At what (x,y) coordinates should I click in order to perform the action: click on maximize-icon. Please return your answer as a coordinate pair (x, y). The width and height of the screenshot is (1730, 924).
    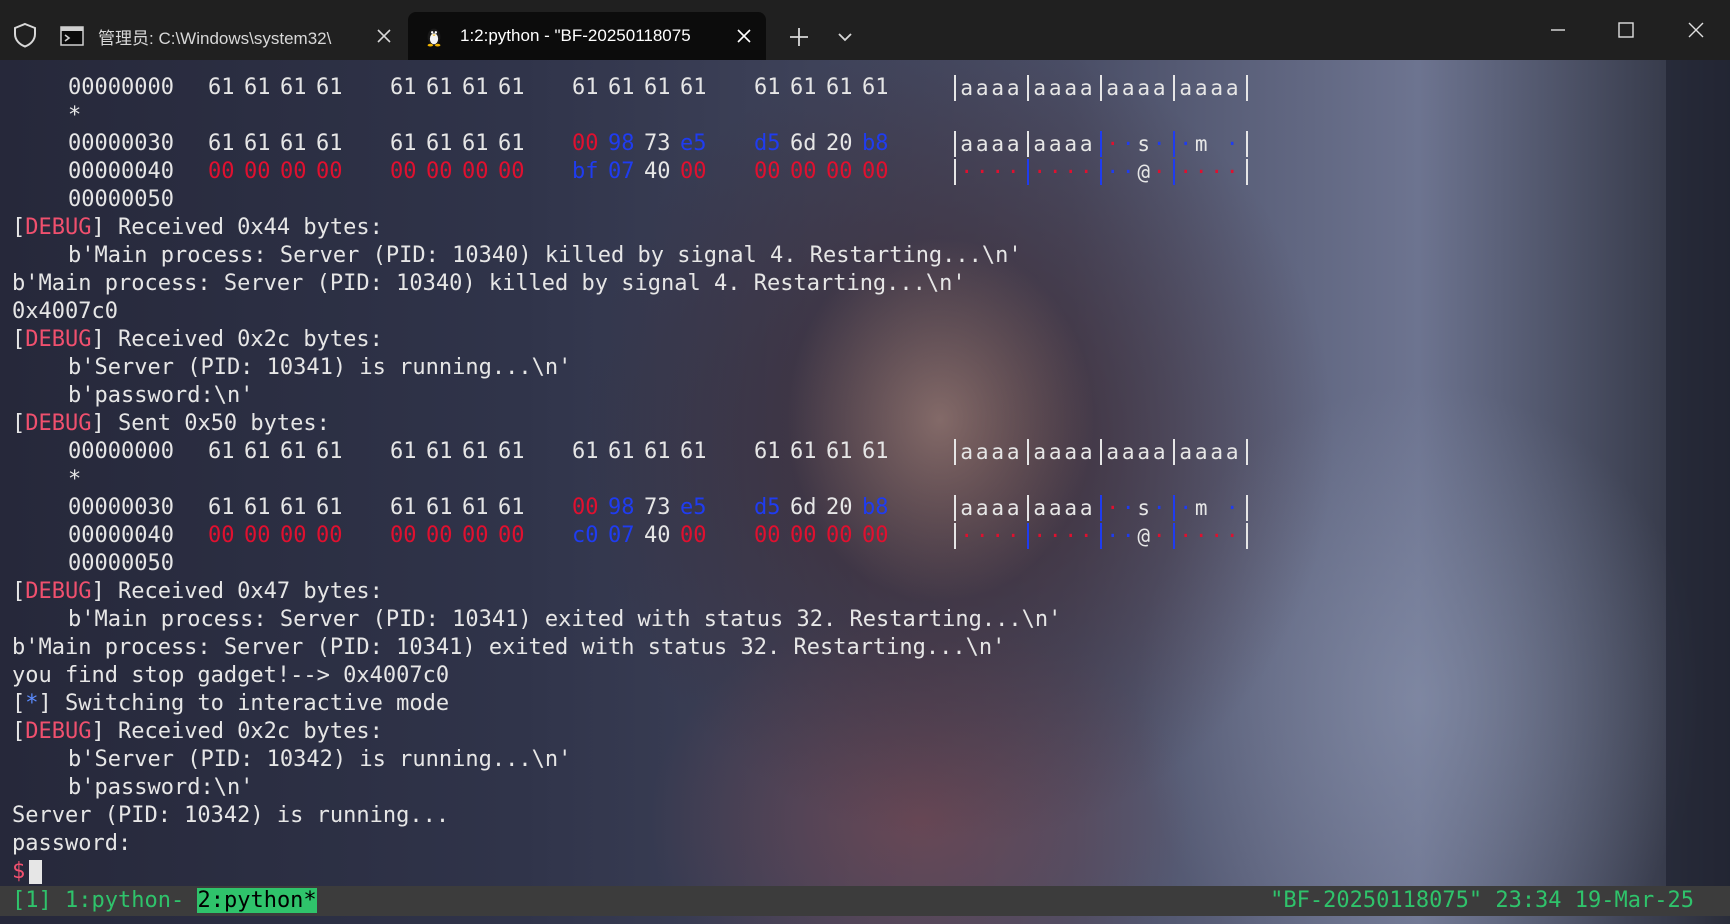
    Looking at the image, I should click on (1626, 30).